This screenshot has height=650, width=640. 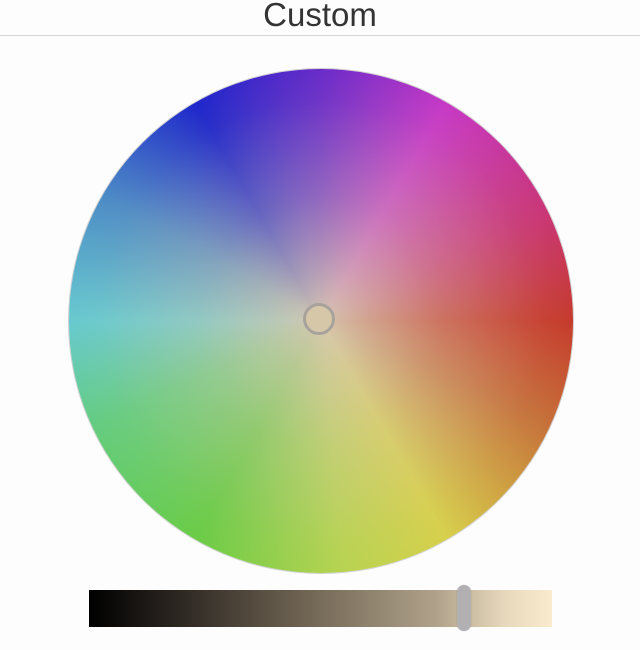 I want to click on header-bar: Custom, so click(x=320, y=18).